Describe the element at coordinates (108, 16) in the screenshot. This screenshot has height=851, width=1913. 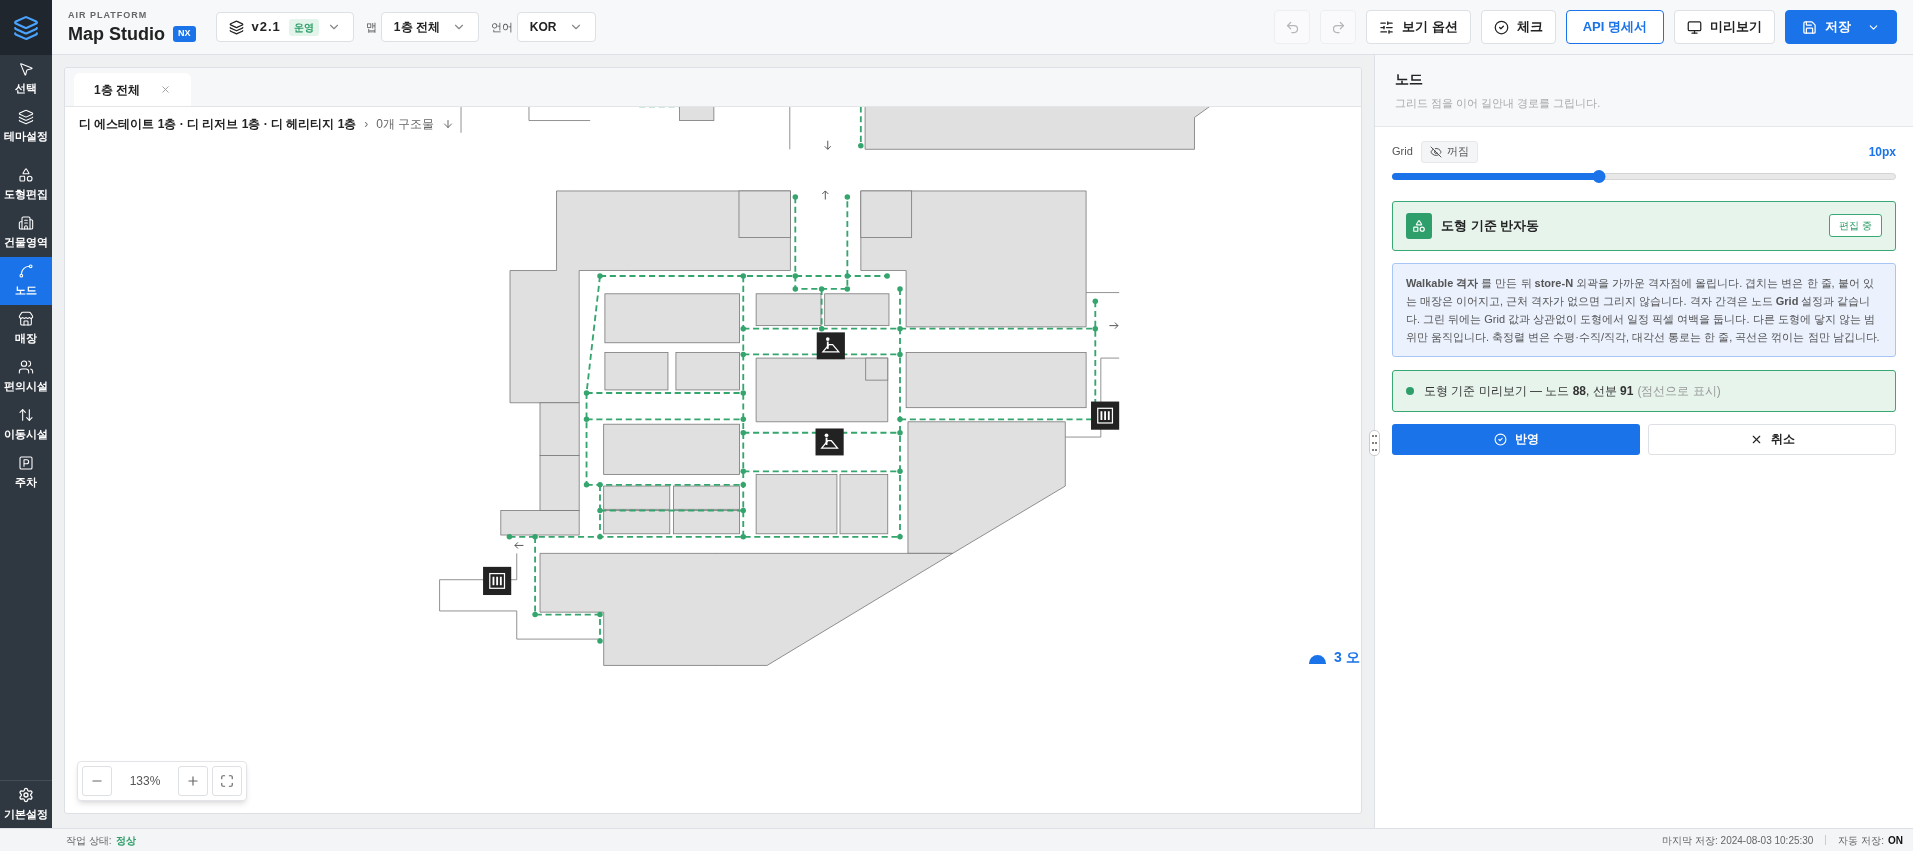
I see `brand-label: AIR PLATFORM` at that location.